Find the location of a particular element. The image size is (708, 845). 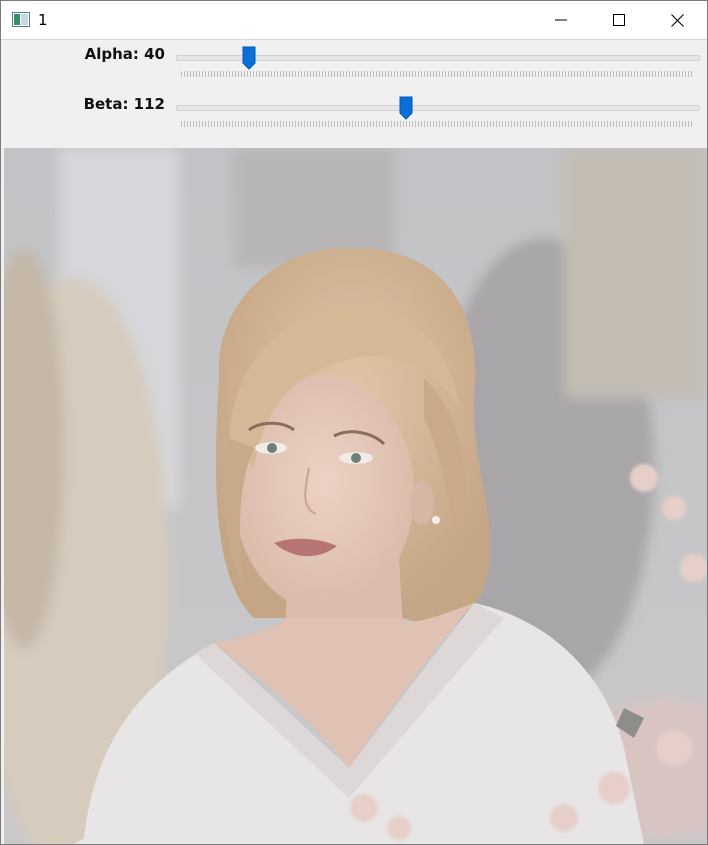

alpha-slider-thumb is located at coordinates (249, 58).